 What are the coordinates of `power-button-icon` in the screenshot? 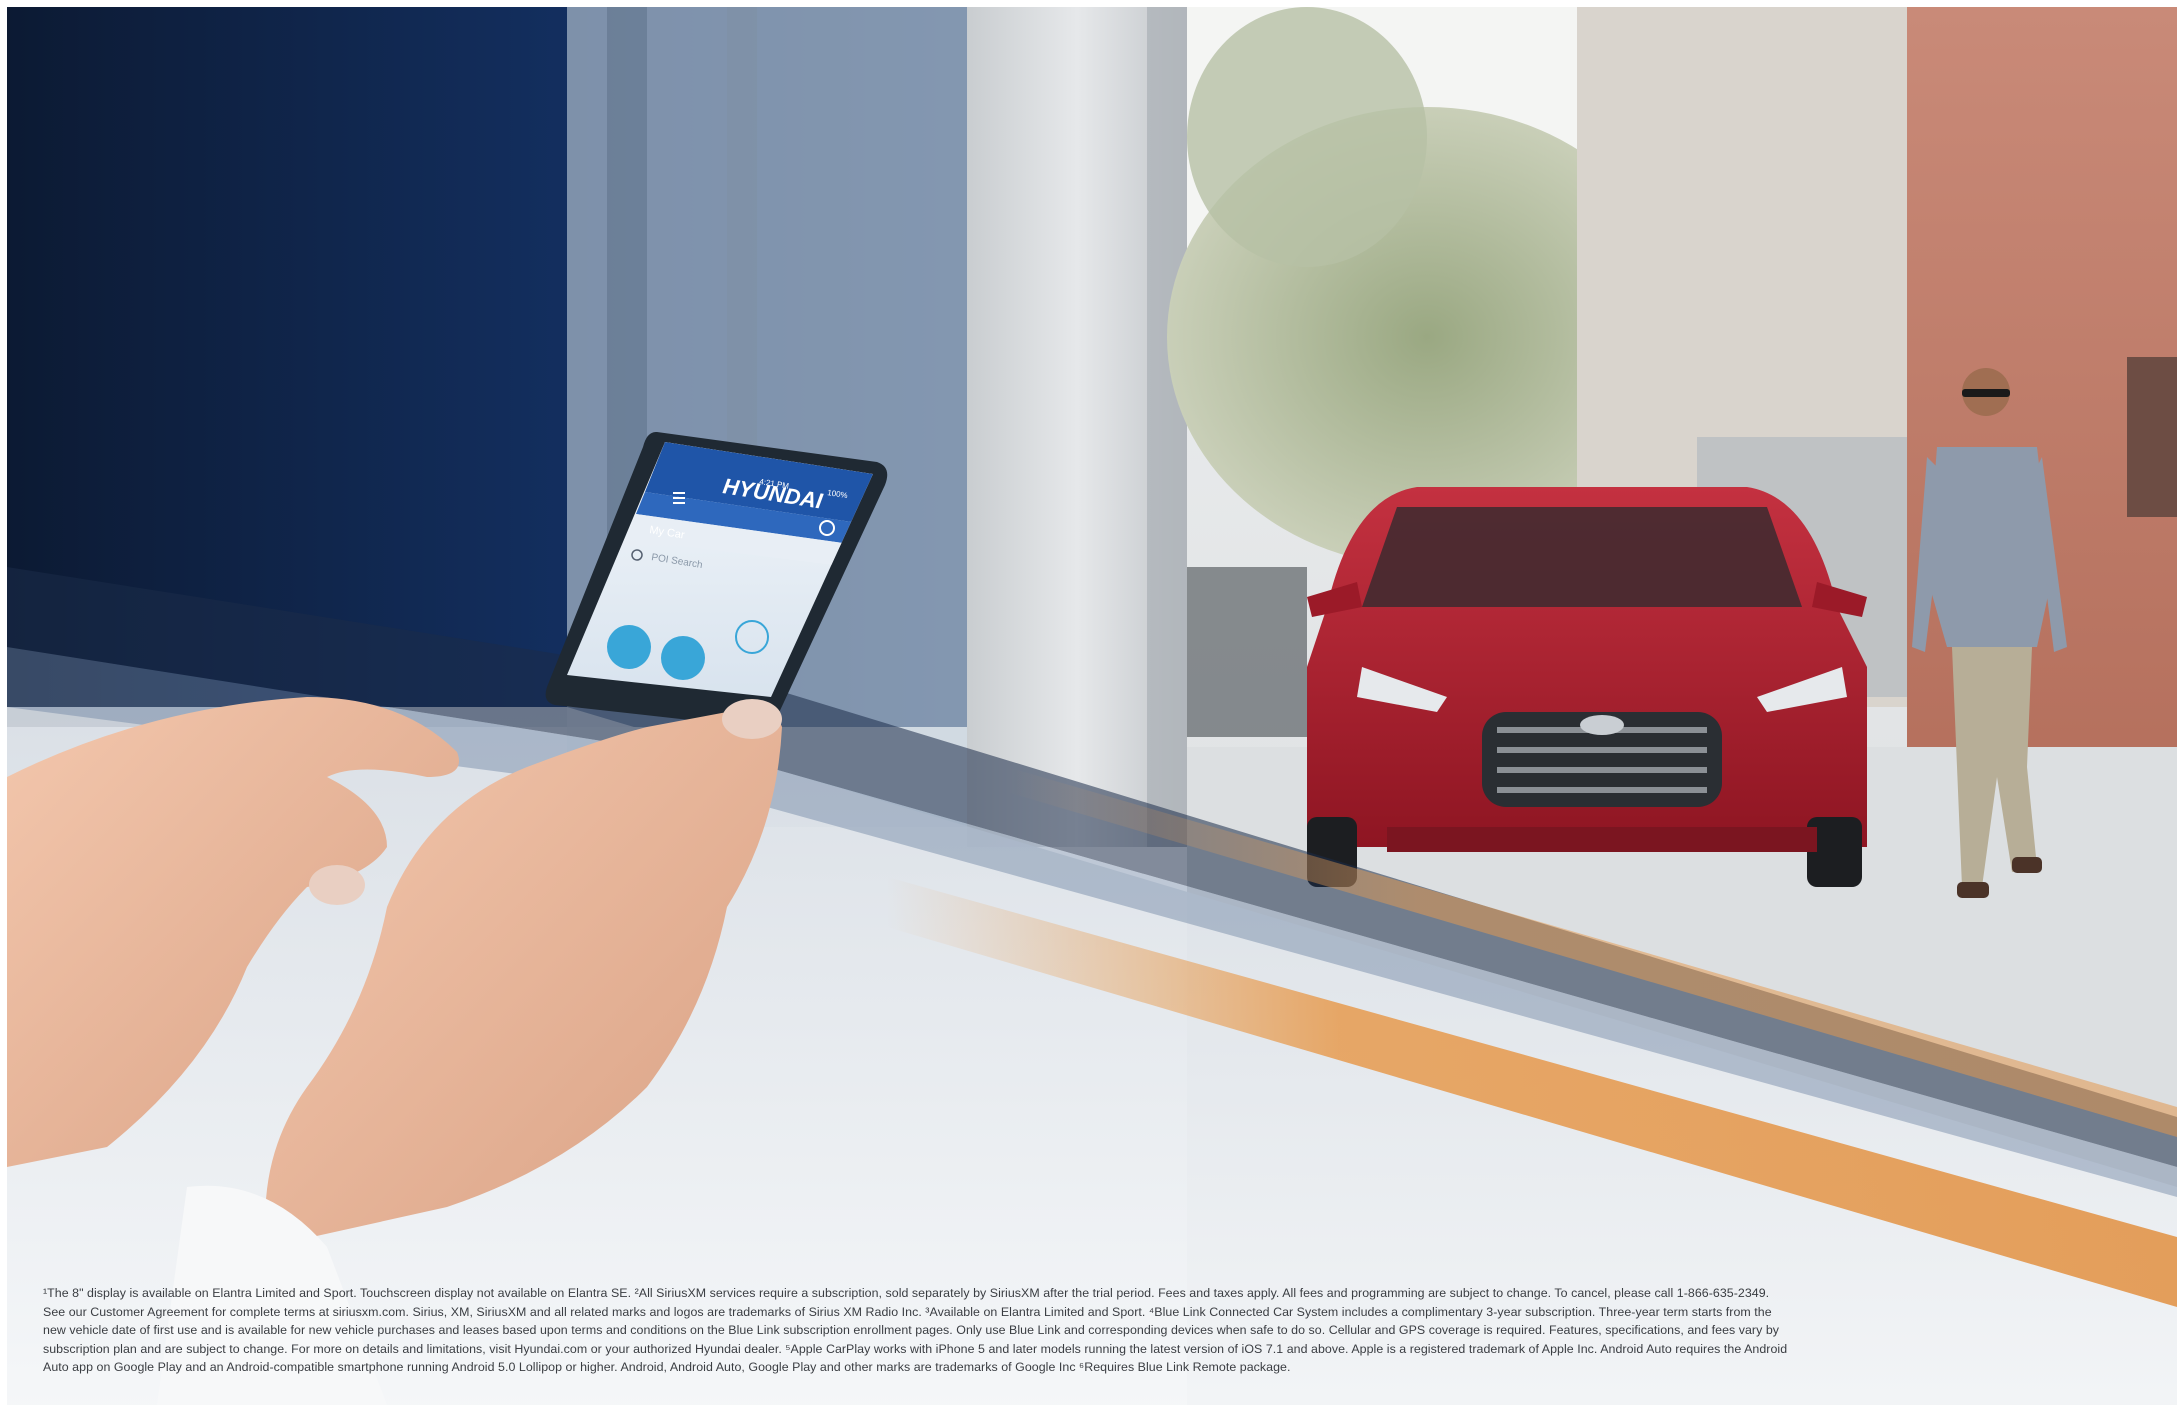 It's located at (683, 658).